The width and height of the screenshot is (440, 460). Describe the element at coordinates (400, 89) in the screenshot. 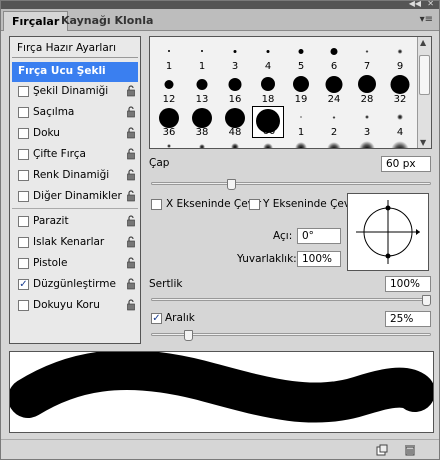

I see `brush-tip: 32` at that location.